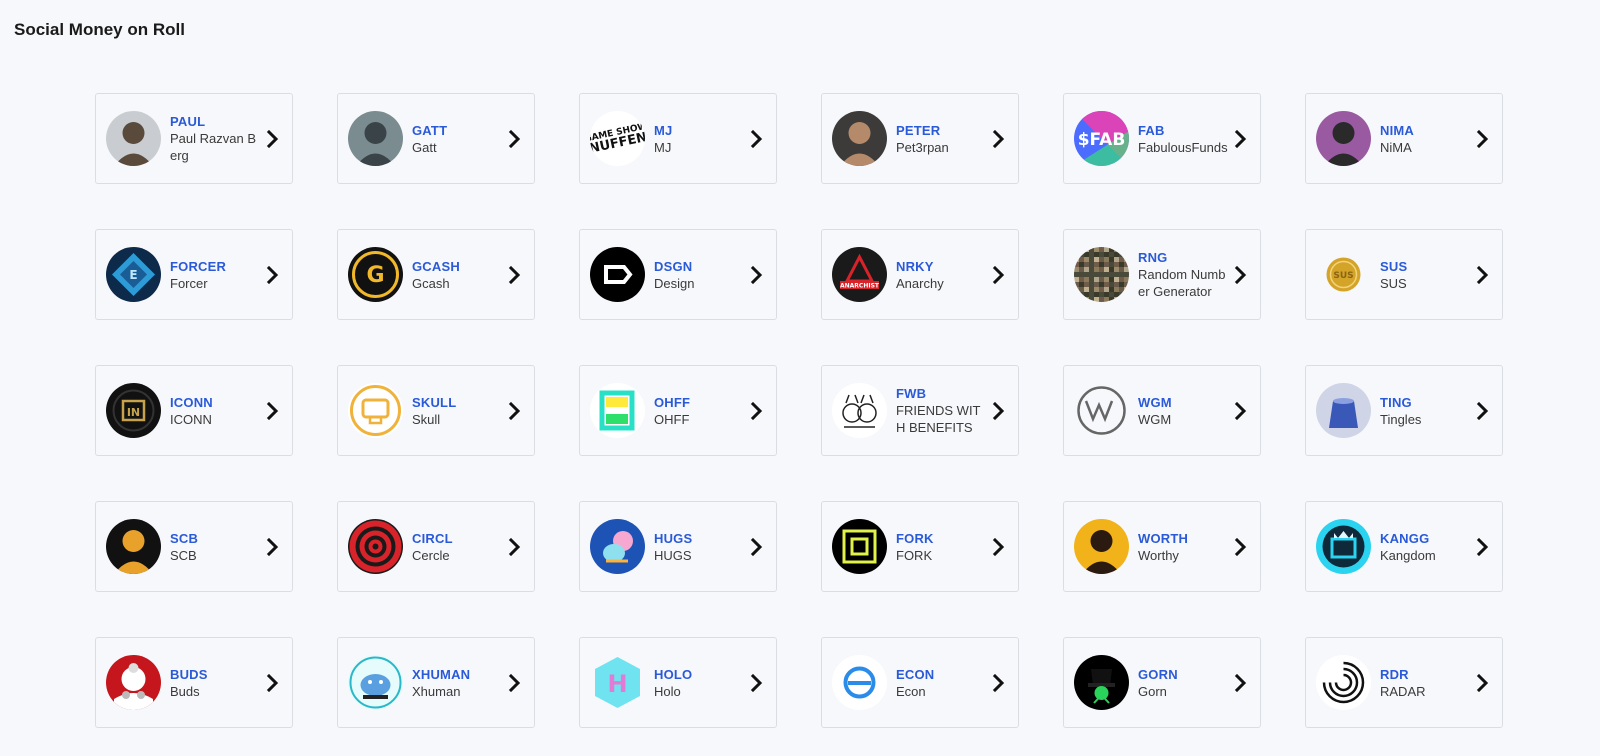 This screenshot has height=756, width=1600. What do you see at coordinates (185, 691) in the screenshot?
I see `token-name: Buds` at bounding box center [185, 691].